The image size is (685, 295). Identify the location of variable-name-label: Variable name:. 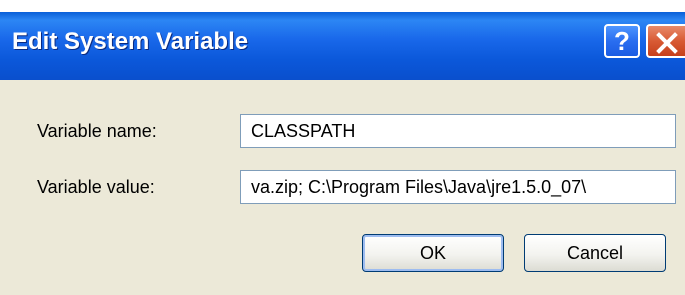
(97, 131).